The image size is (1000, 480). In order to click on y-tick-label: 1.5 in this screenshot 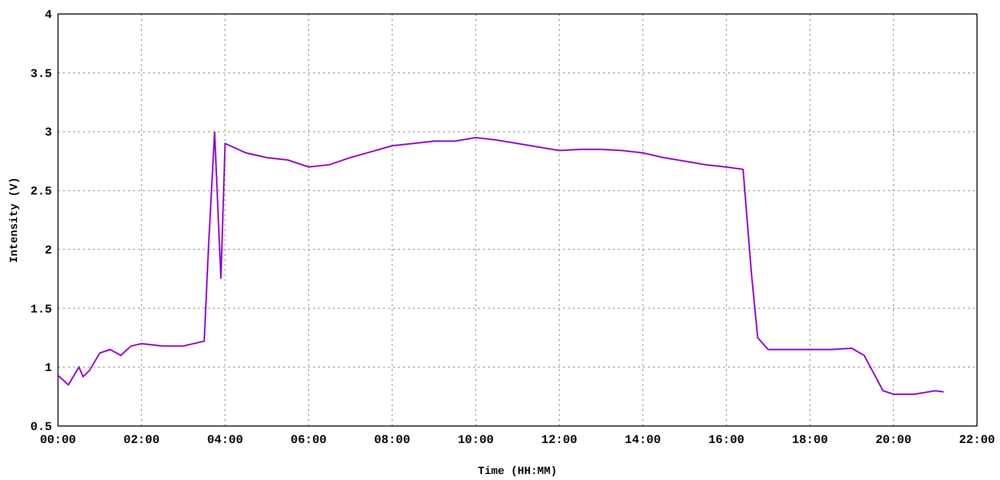, I will do `click(41, 309)`.